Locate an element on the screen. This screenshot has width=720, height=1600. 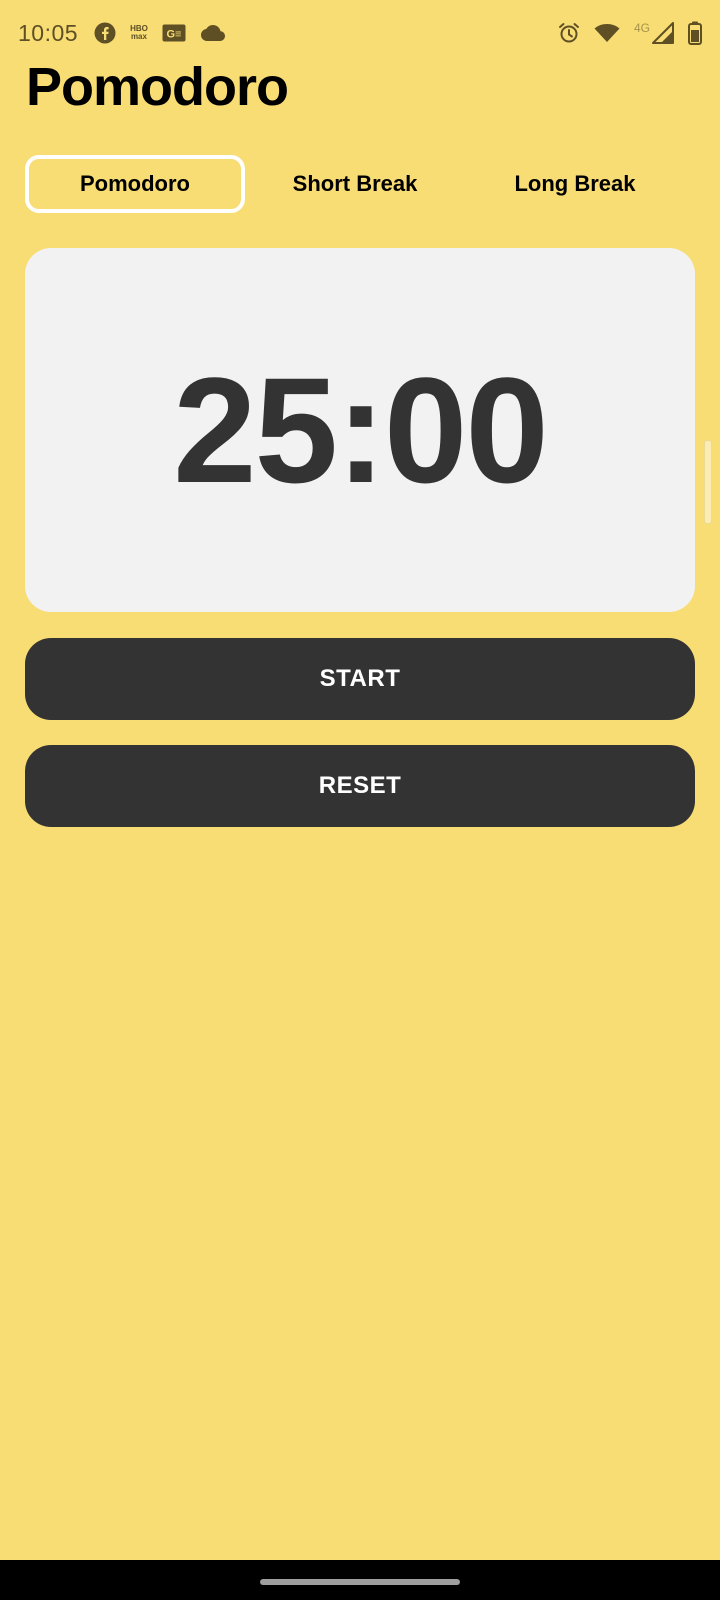
hbo-text-bottom: max is located at coordinates (138, 36).